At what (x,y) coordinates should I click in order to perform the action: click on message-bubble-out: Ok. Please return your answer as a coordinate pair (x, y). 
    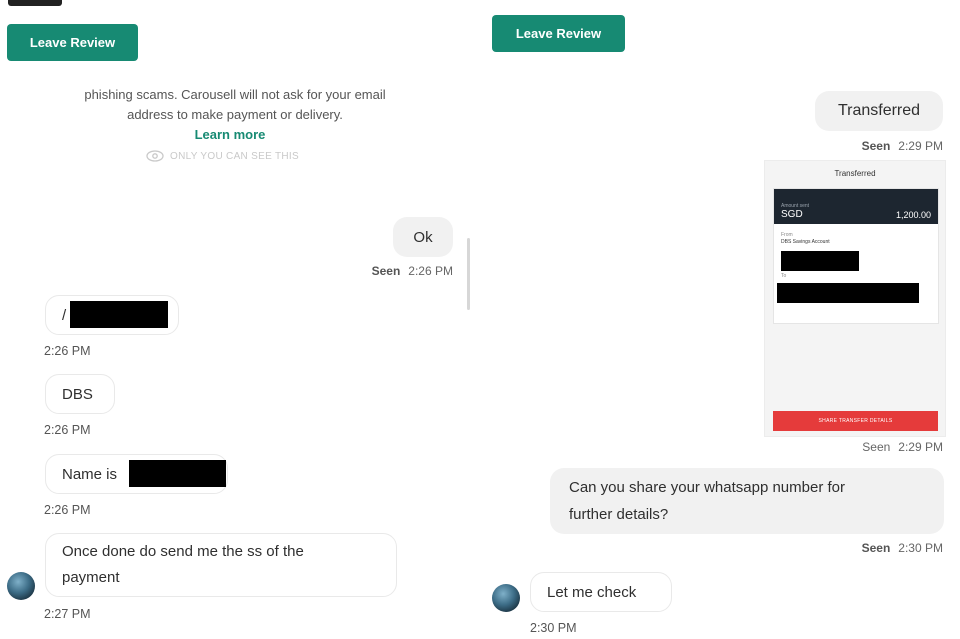
    Looking at the image, I should click on (423, 237).